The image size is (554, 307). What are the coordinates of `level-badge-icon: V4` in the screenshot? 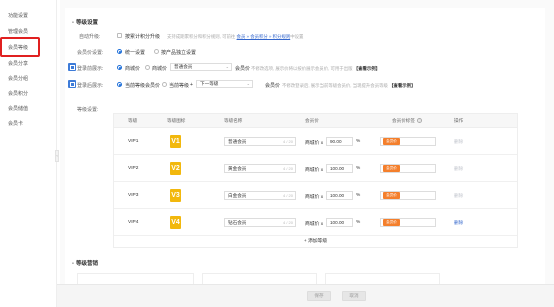 It's located at (175, 222).